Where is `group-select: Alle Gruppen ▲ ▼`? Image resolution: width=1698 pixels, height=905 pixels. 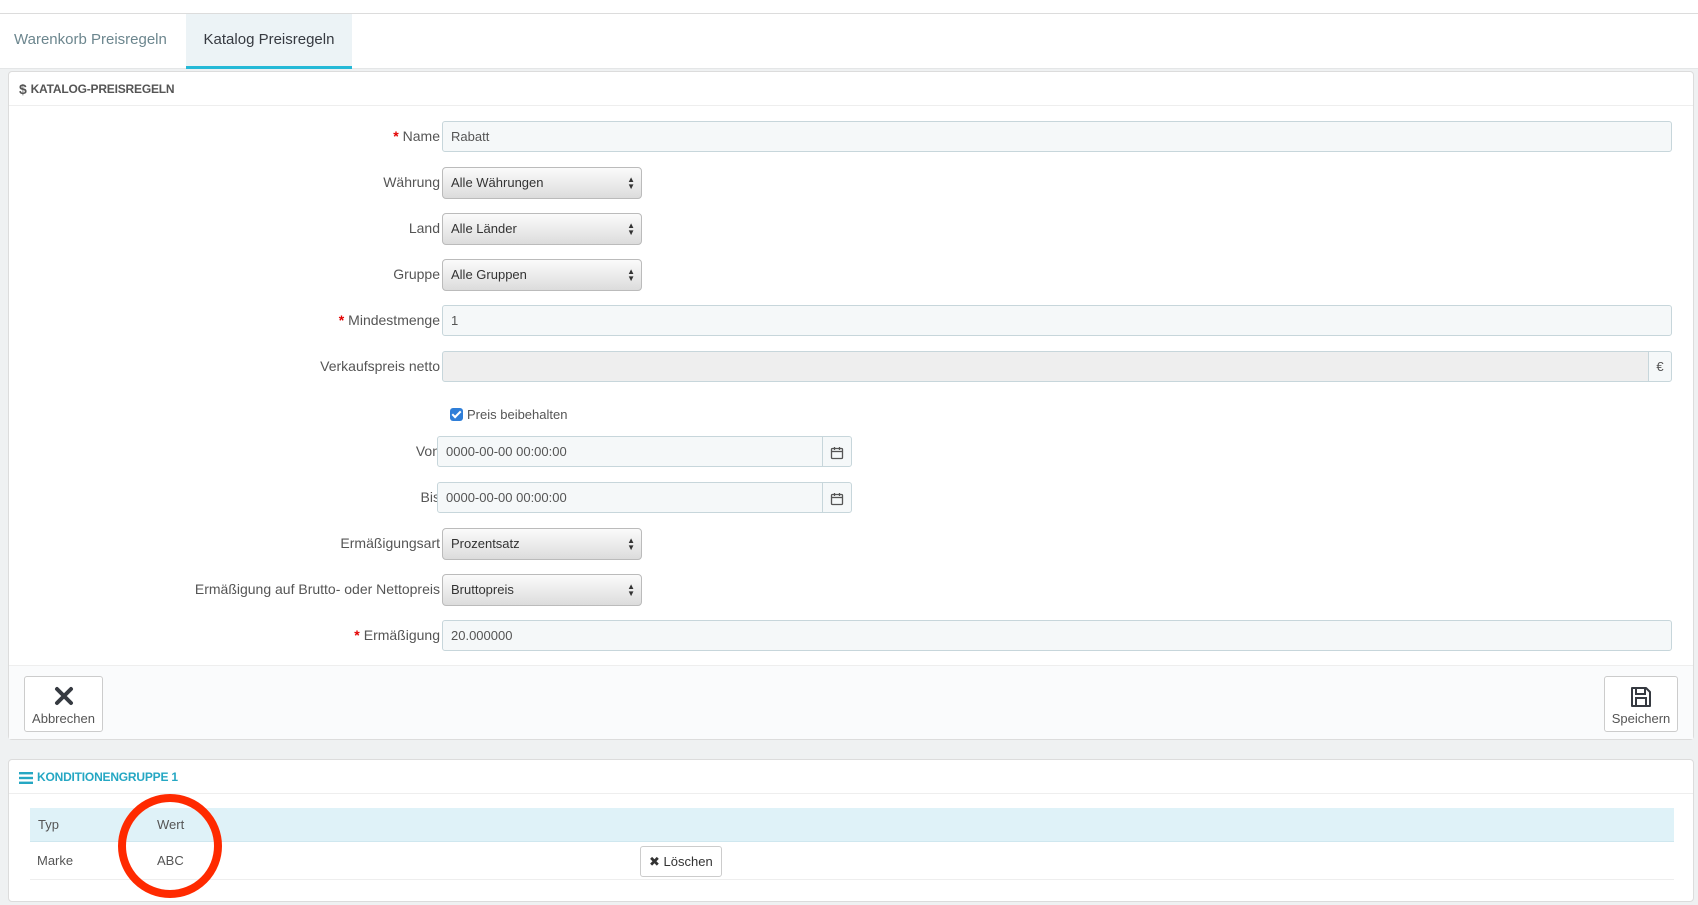 group-select: Alle Gruppen ▲ ▼ is located at coordinates (542, 275).